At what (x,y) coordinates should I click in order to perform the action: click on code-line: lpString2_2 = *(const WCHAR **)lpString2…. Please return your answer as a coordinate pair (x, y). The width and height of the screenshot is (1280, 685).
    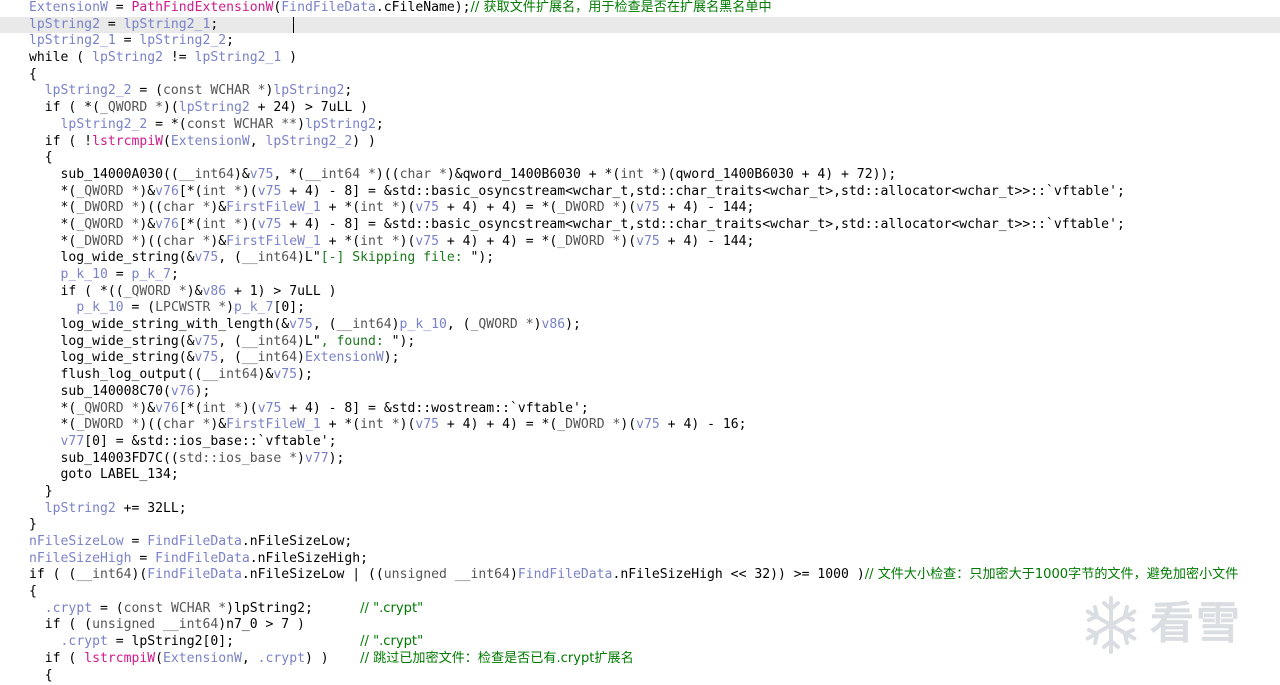
    Looking at the image, I should click on (640, 125).